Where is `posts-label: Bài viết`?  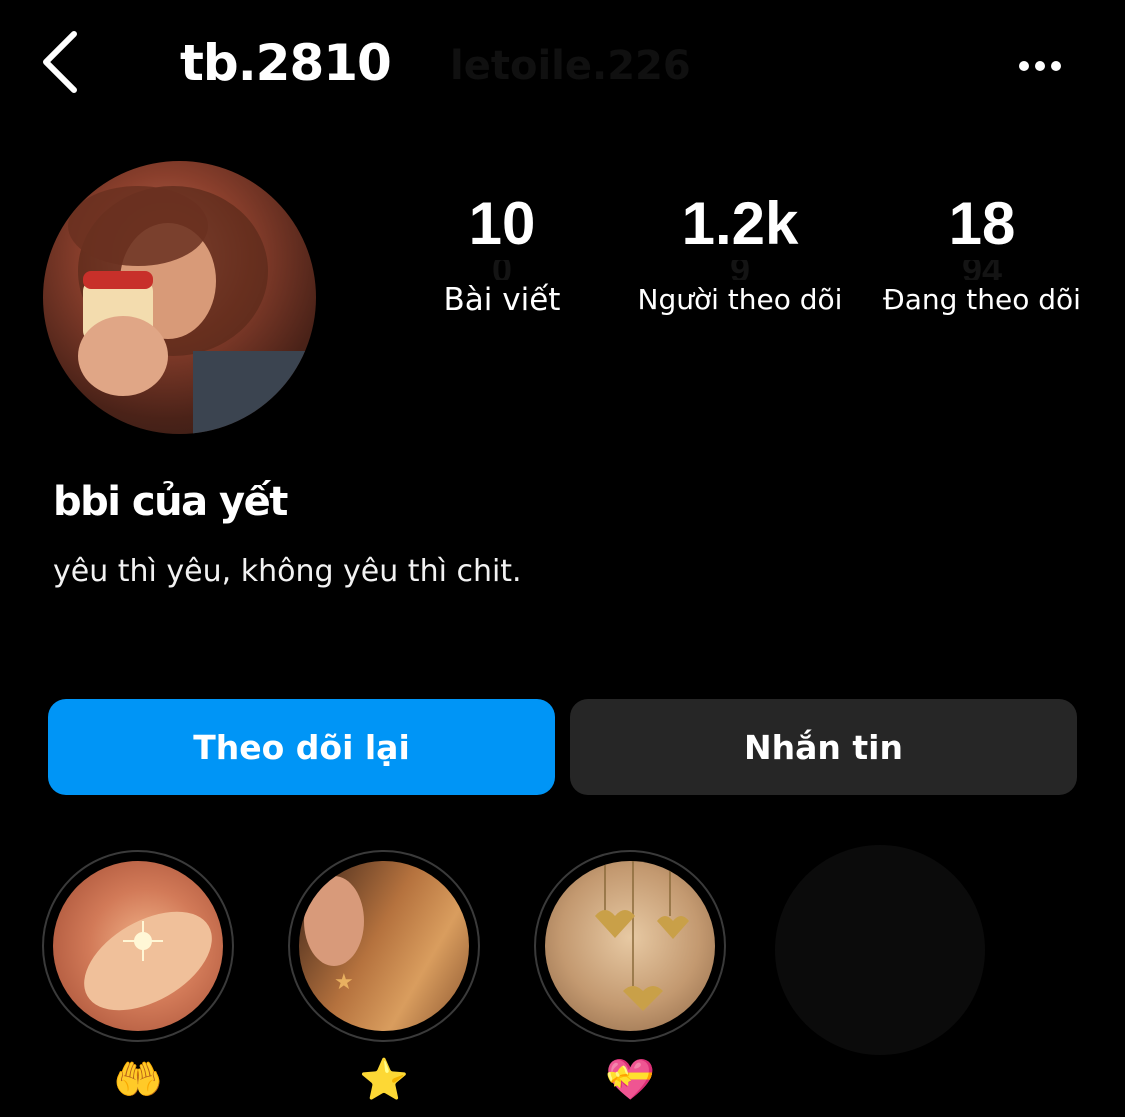
posts-label: Bài viết is located at coordinates (502, 300).